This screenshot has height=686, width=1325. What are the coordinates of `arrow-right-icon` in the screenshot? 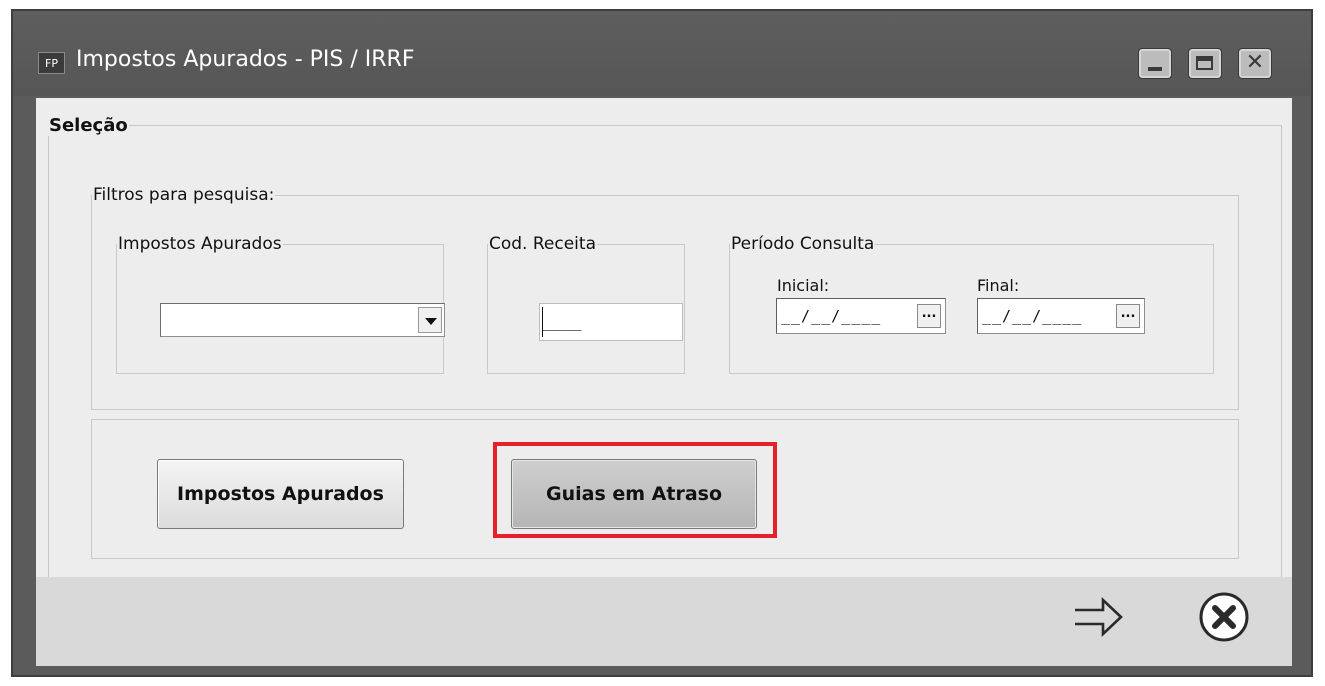 It's located at (1098, 617).